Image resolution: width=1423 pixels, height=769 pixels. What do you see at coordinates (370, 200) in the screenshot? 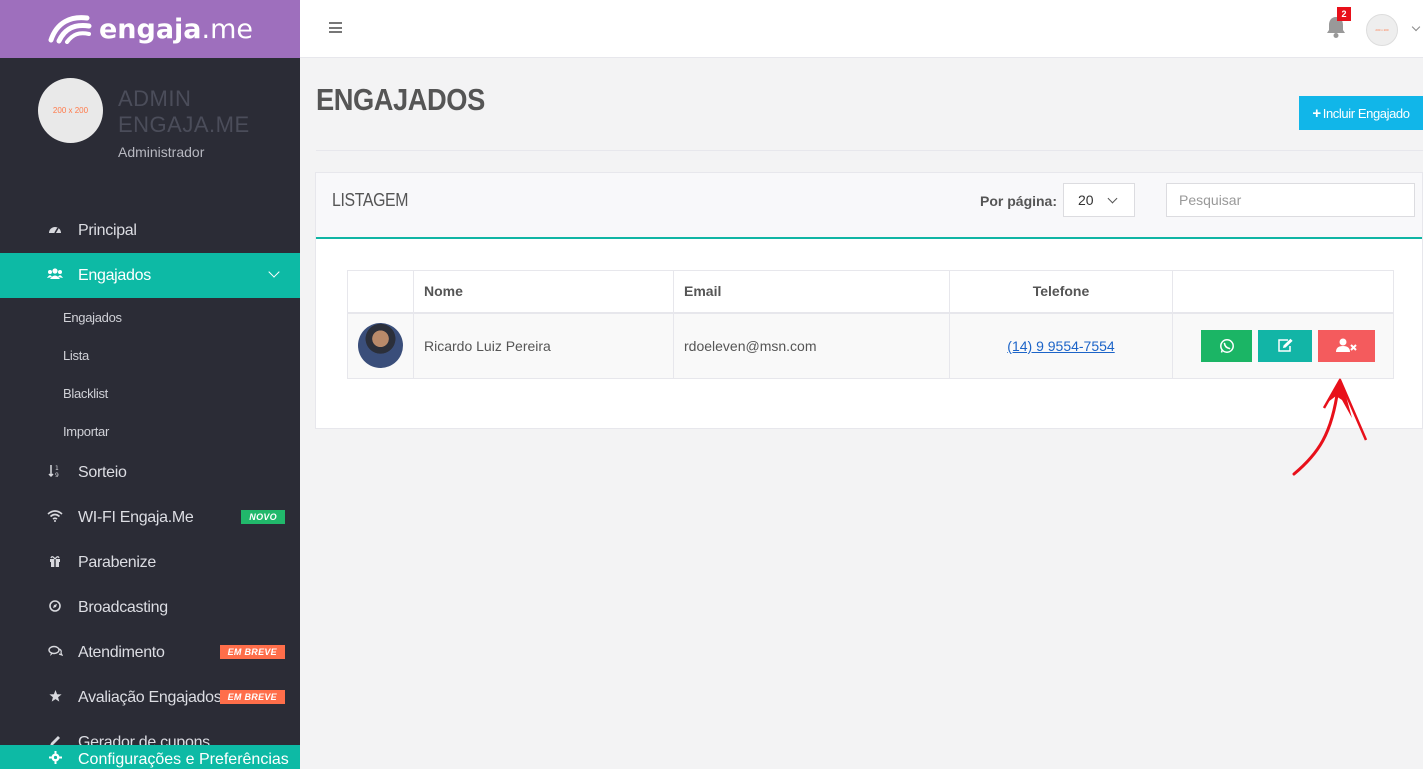
I see `panel-title: LISTAGEM` at bounding box center [370, 200].